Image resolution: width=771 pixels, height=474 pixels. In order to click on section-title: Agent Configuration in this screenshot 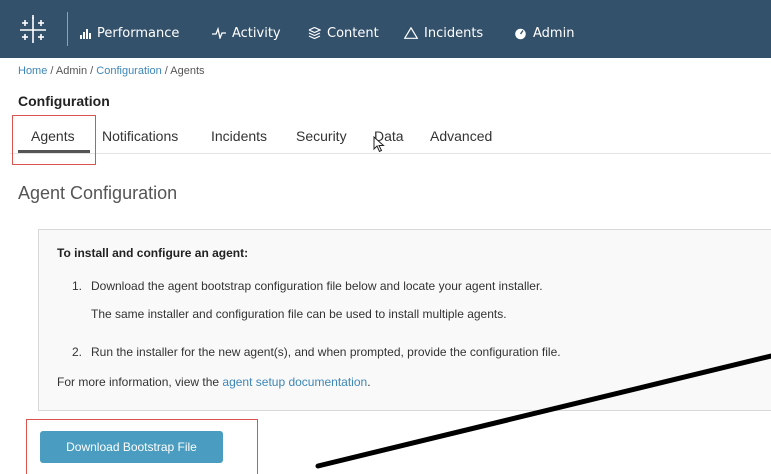, I will do `click(98, 193)`.